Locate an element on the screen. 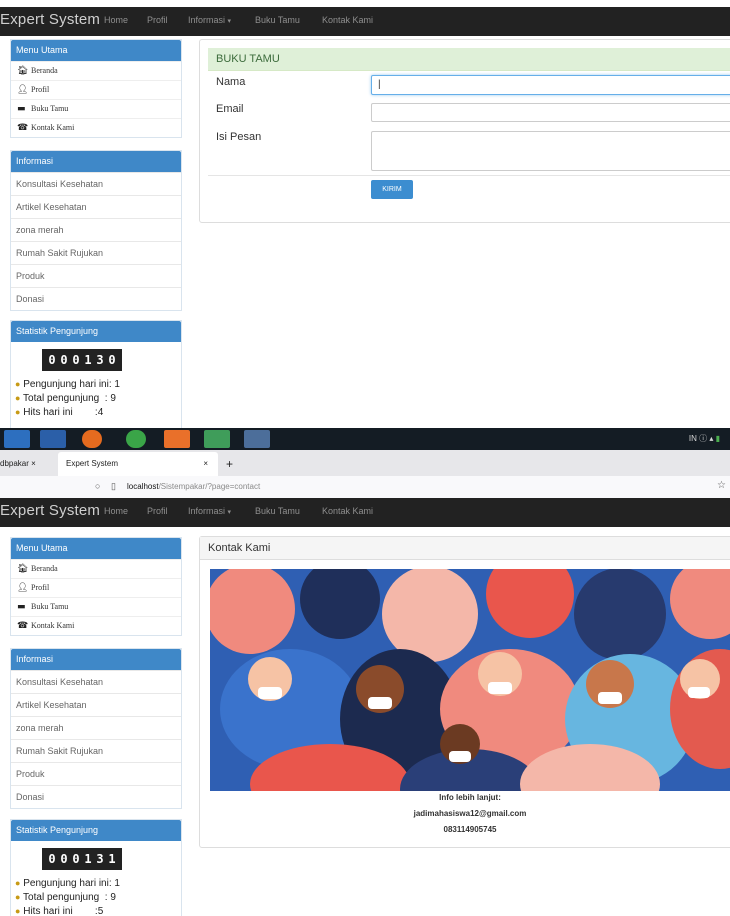 The image size is (730, 916). battery-icon: ▮ is located at coordinates (717, 438).